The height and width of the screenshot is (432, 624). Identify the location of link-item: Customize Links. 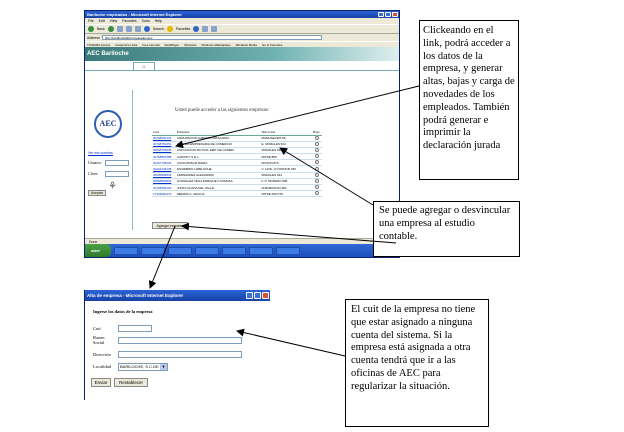
(126, 45).